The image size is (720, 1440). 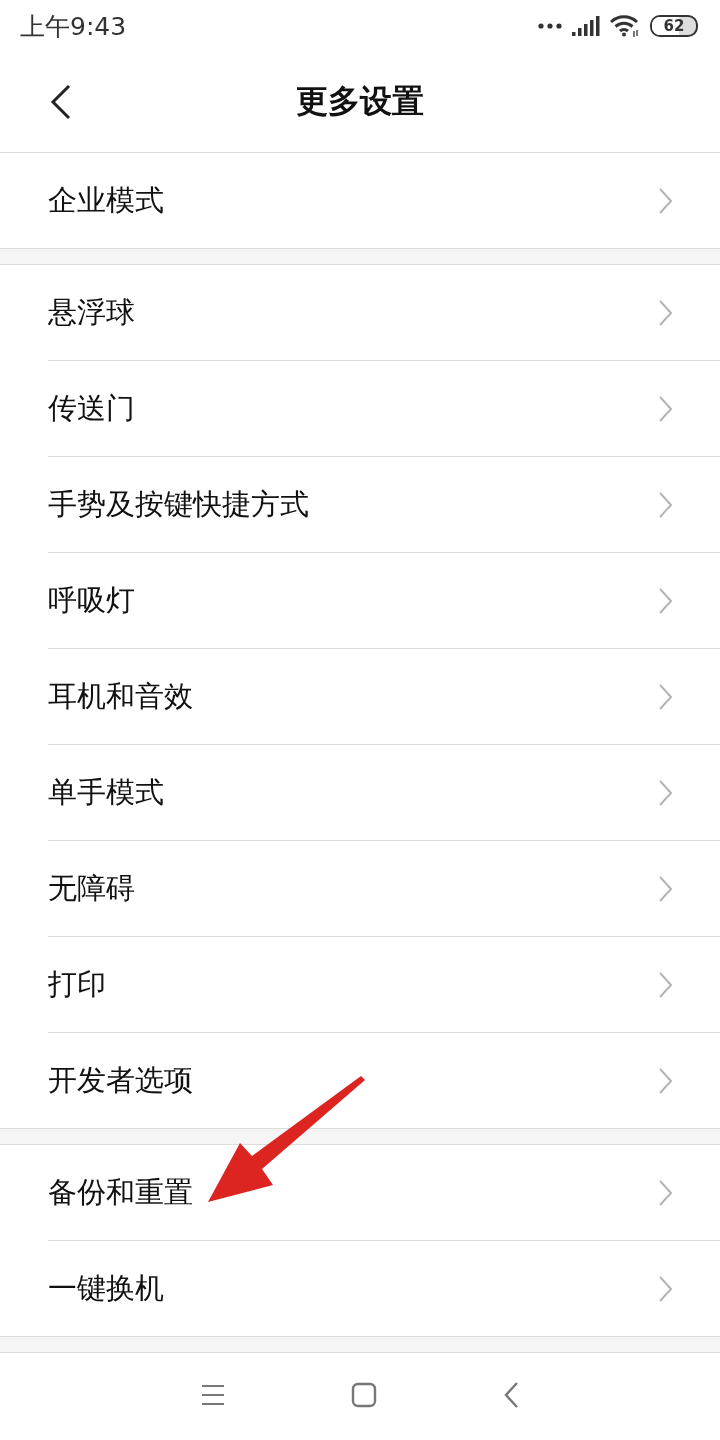 I want to click on page-title: 更多设置, so click(x=360, y=101).